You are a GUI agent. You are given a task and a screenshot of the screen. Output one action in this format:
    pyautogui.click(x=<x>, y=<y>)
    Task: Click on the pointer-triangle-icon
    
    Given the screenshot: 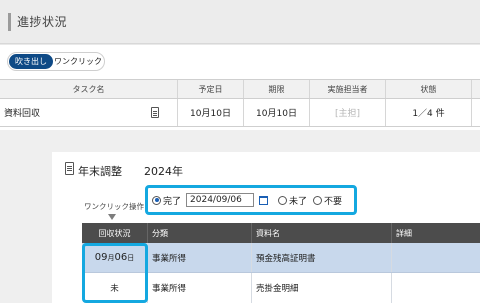 What is the action you would take?
    pyautogui.click(x=112, y=217)
    